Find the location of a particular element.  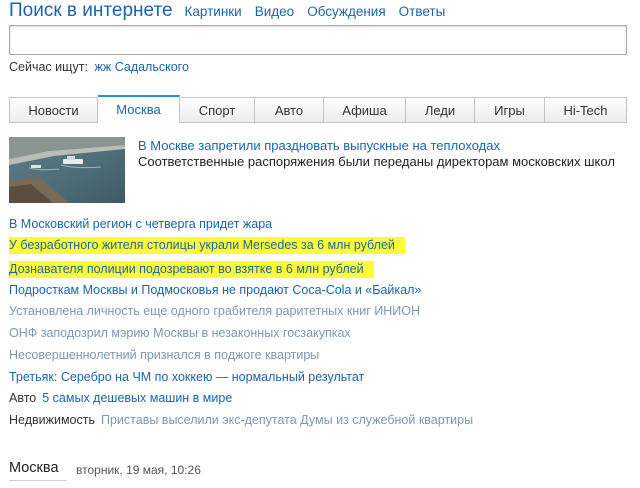

news-category: Авто is located at coordinates (23, 398).